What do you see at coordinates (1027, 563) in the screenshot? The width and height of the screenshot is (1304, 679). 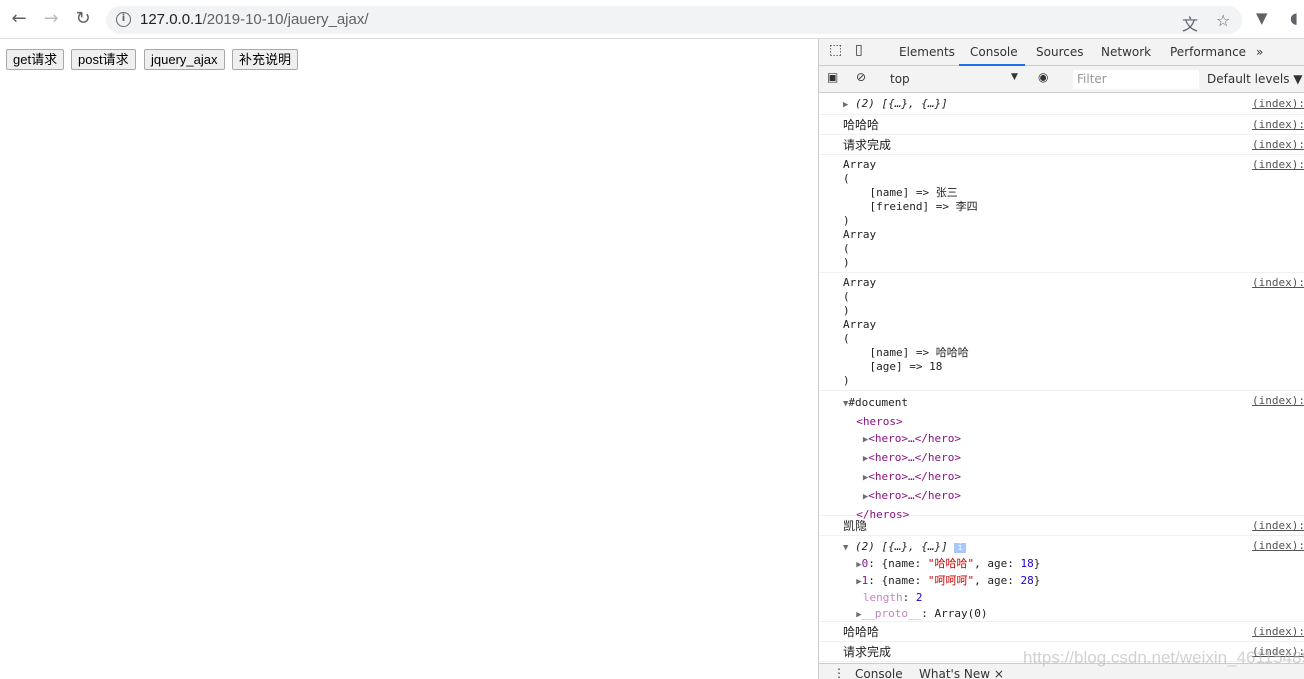 I see `age-value: 18` at bounding box center [1027, 563].